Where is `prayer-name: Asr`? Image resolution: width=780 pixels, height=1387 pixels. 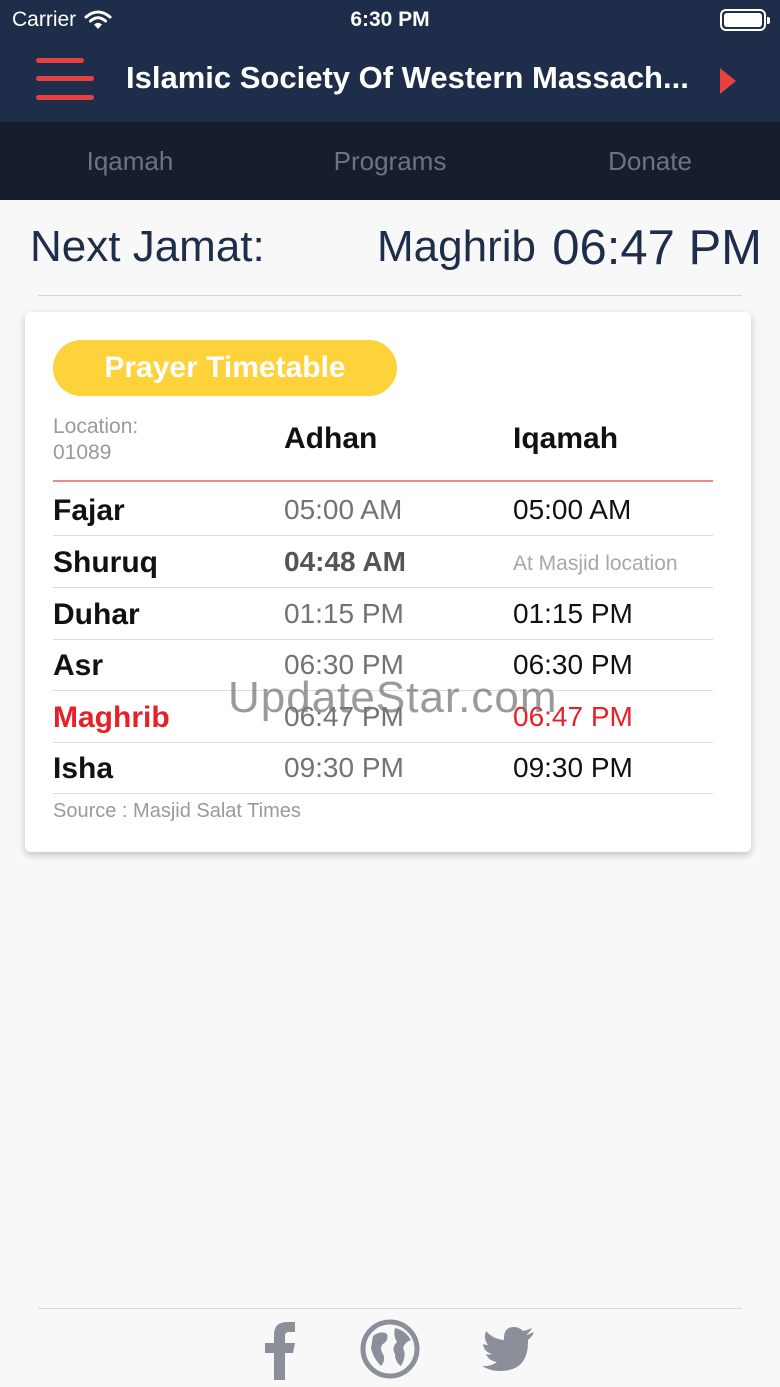
prayer-name: Asr is located at coordinates (78, 665).